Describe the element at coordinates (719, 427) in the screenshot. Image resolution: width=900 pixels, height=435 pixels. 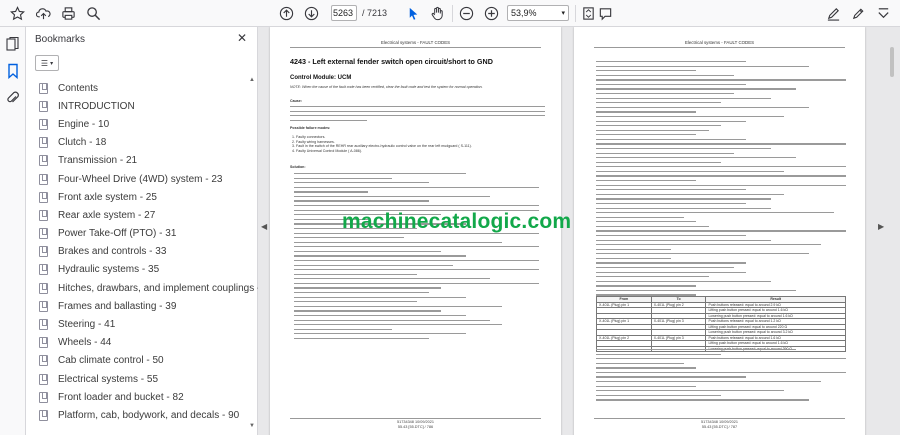
I see `footer-page: 55.43 [55.DTC] / 787` at that location.